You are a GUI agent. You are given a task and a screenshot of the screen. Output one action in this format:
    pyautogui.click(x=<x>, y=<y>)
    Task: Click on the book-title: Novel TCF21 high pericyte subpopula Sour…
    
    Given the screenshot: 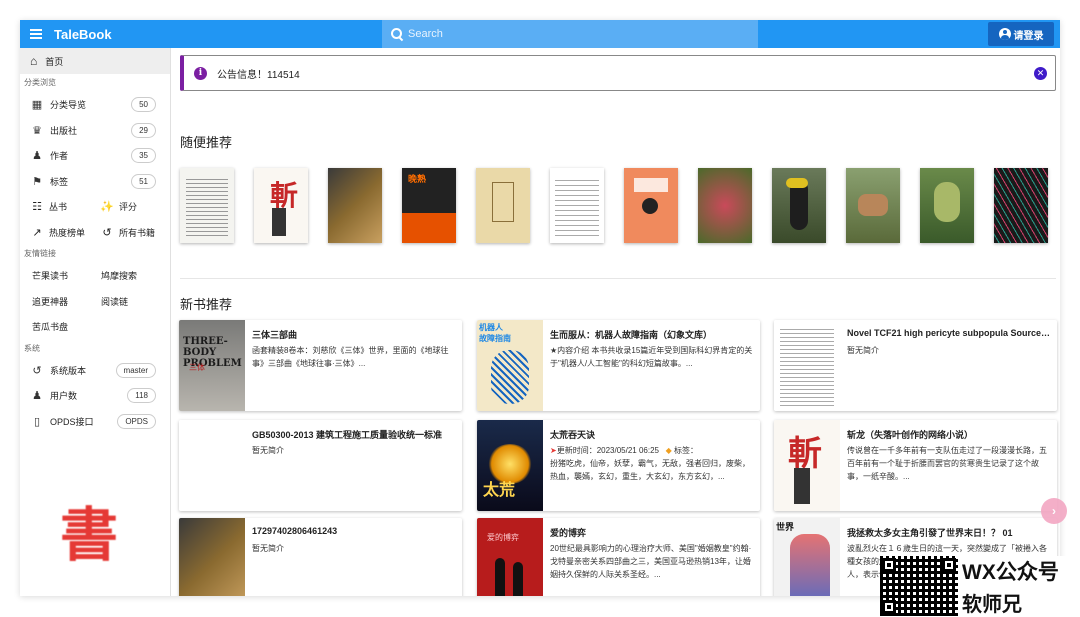 What is the action you would take?
    pyautogui.click(x=949, y=333)
    